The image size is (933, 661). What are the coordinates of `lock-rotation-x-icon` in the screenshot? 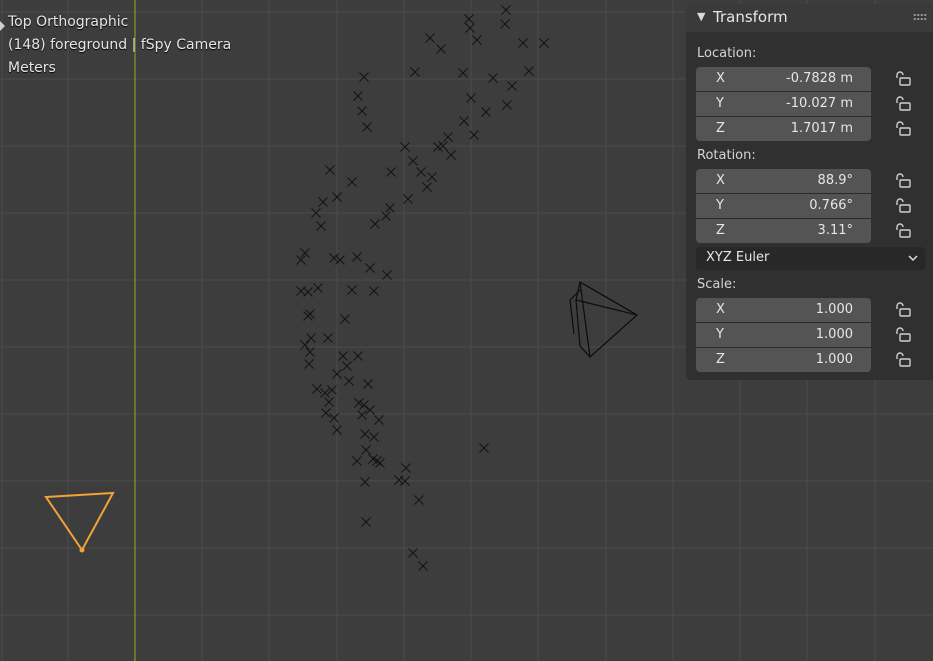 It's located at (903, 181).